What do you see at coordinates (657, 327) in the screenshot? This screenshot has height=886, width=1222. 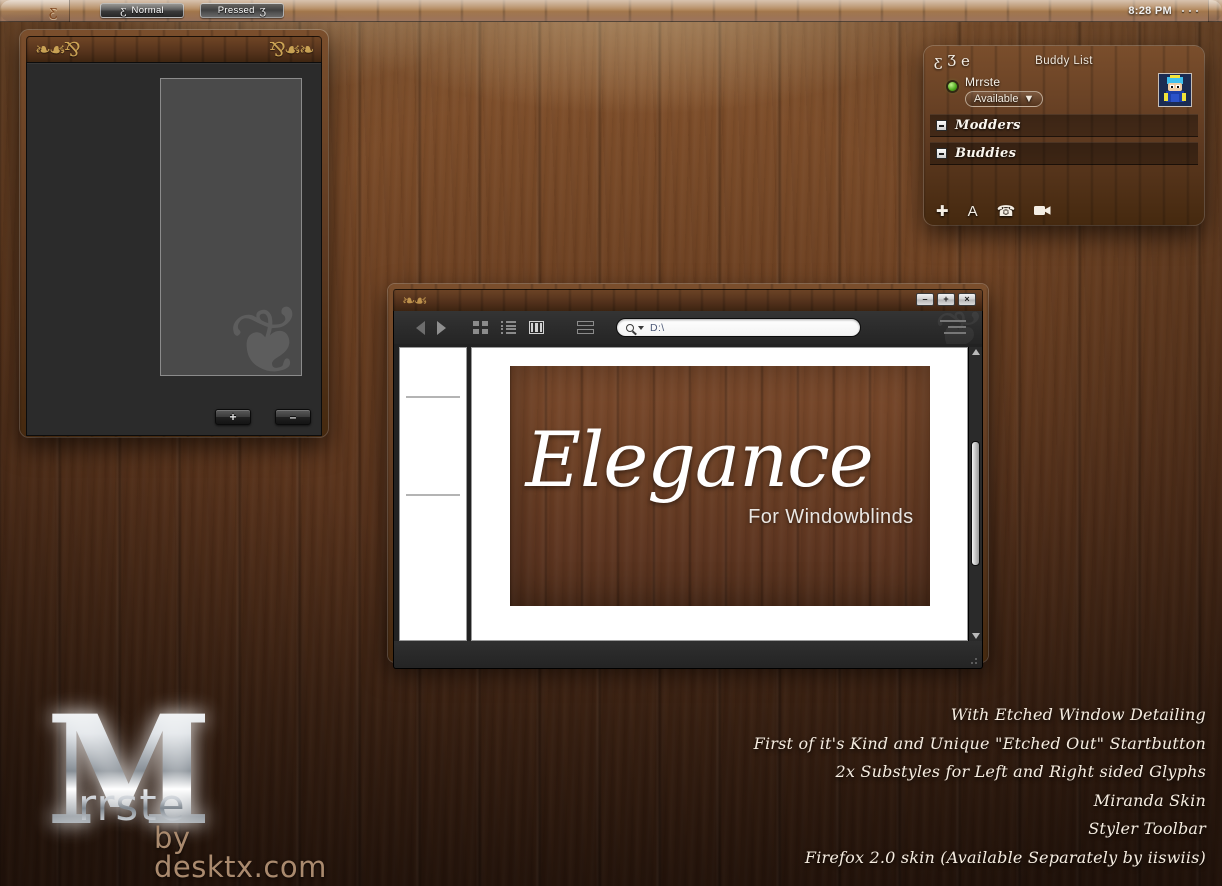 I see `search-value: D:\` at bounding box center [657, 327].